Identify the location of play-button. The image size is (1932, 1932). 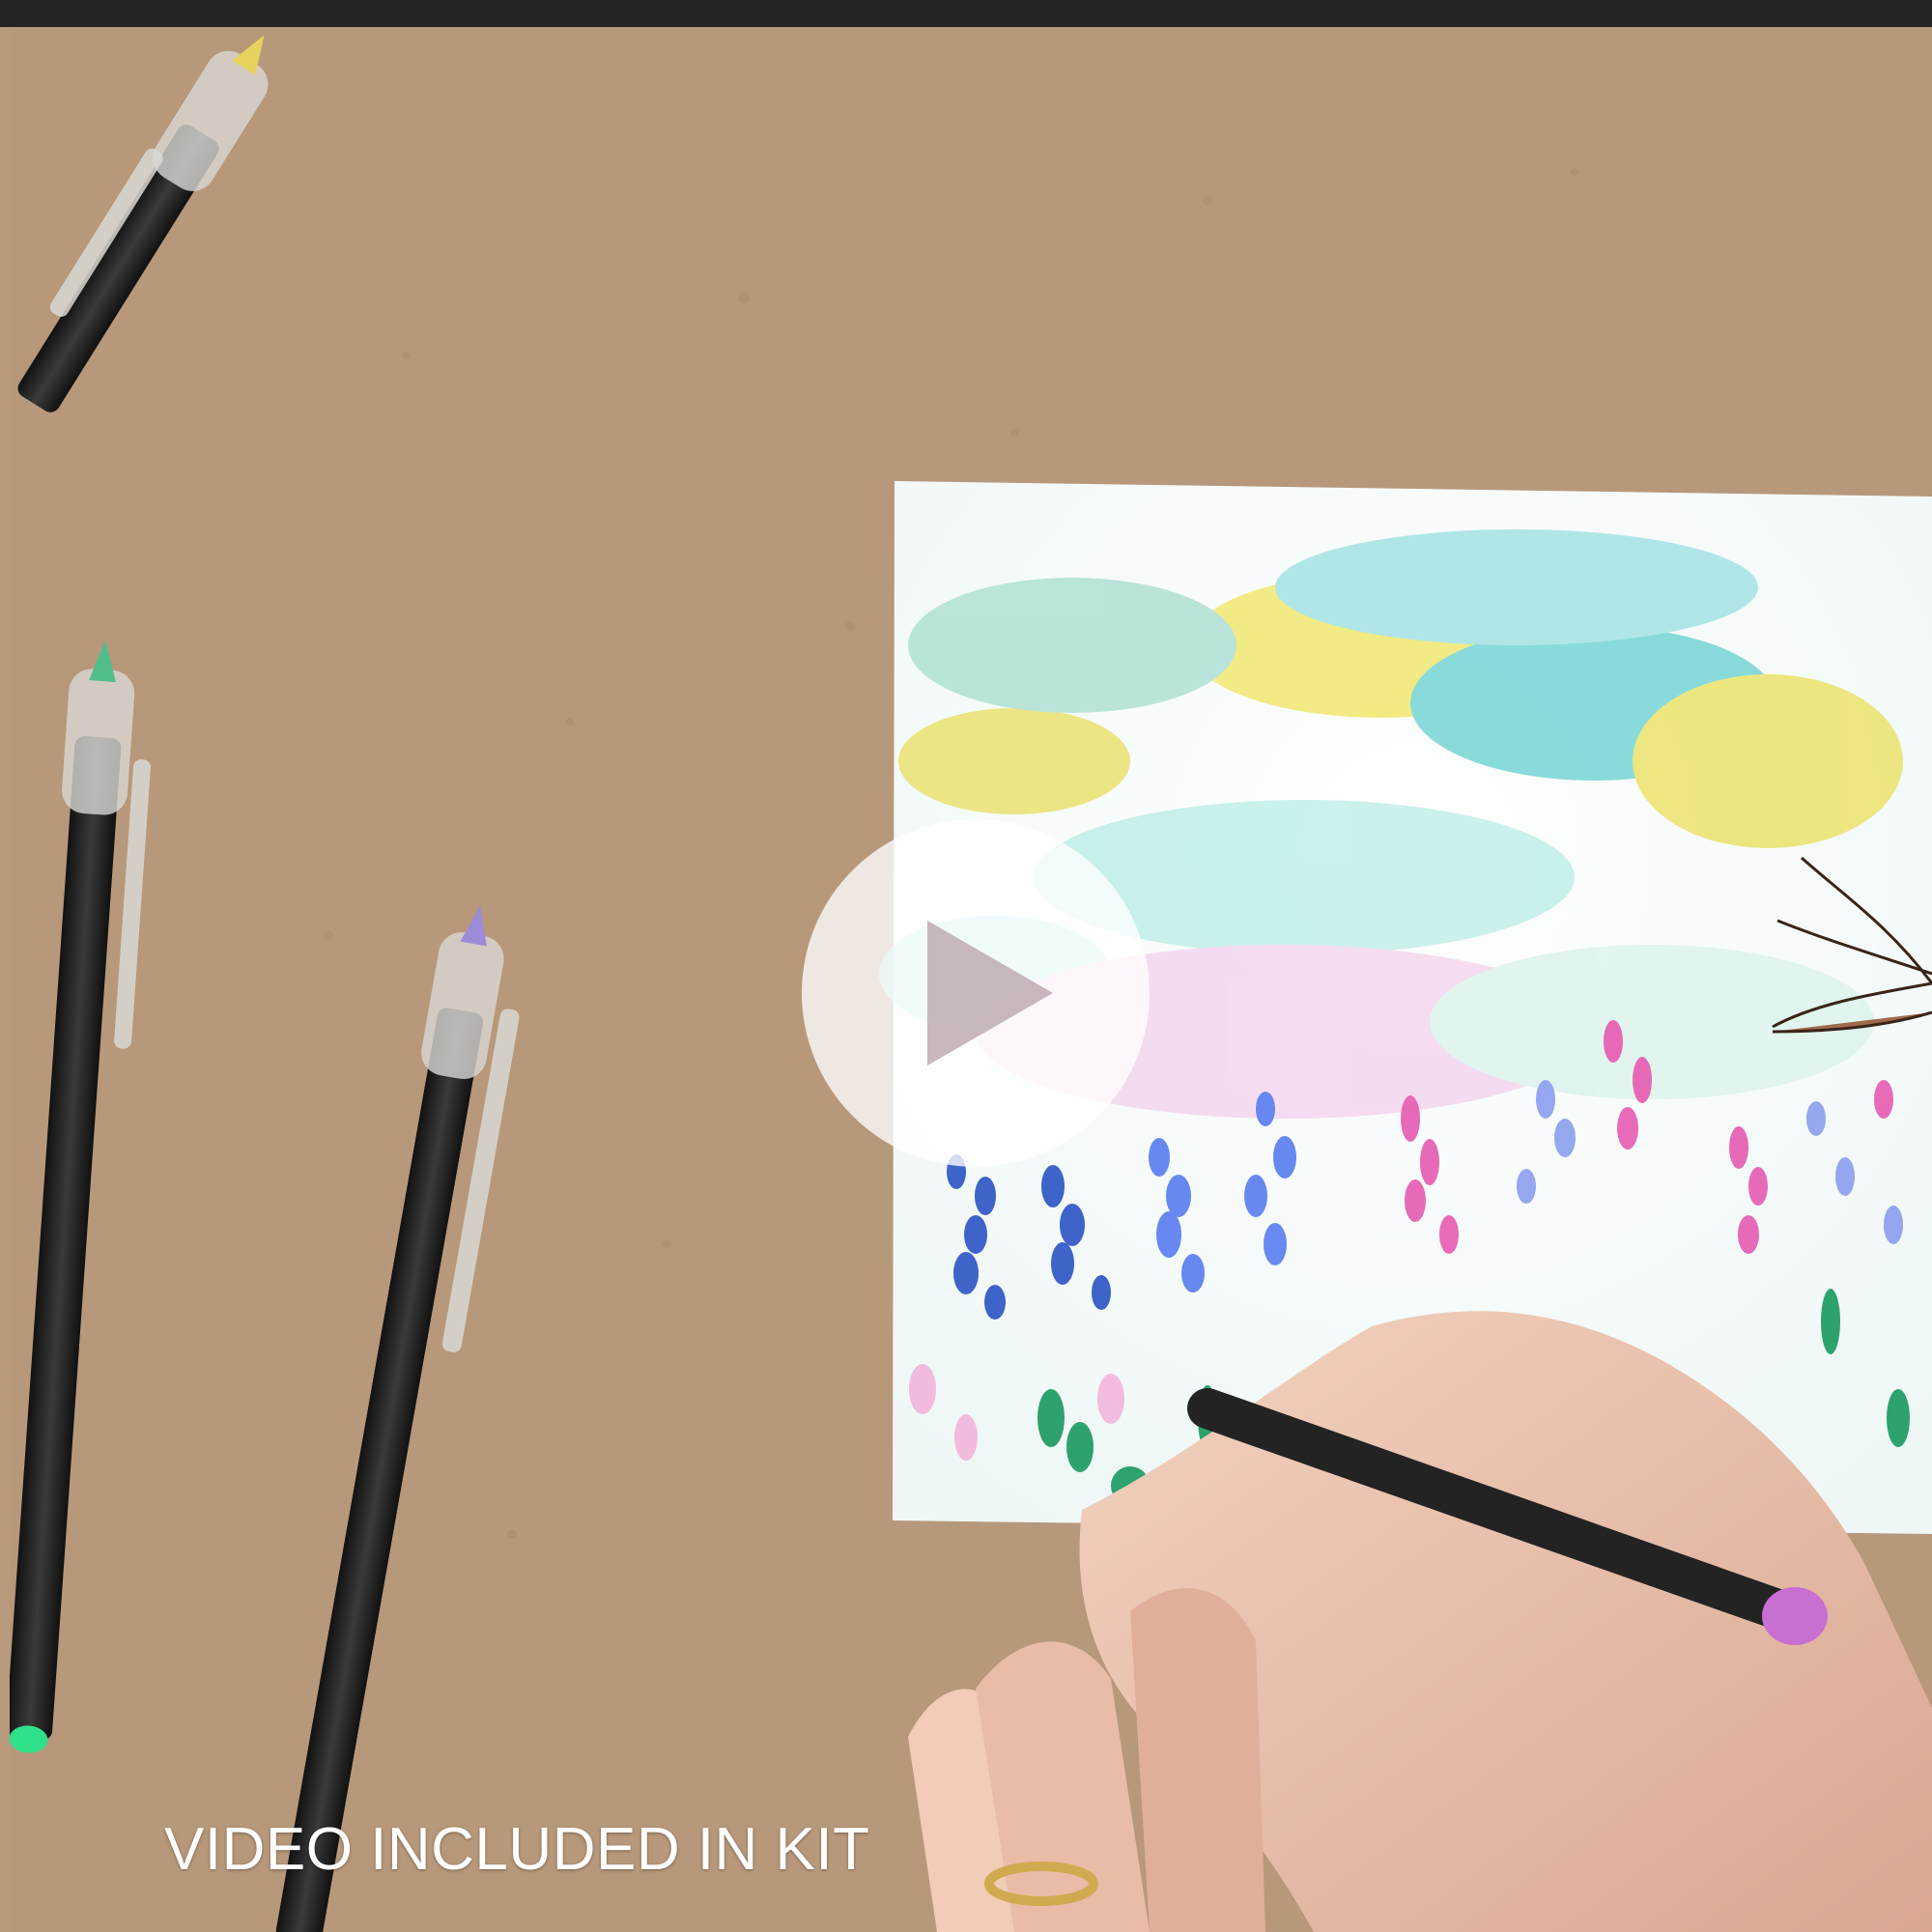
(976, 993).